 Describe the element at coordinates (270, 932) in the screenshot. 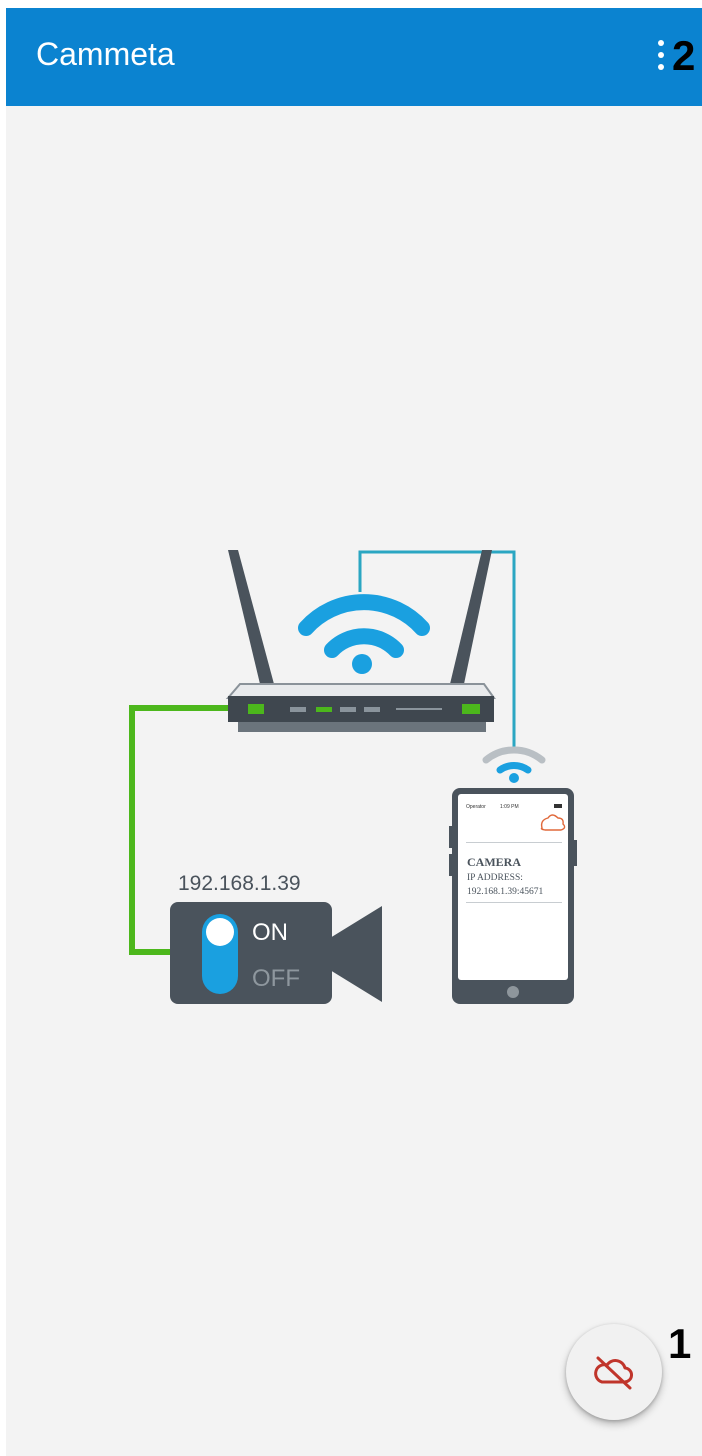

I see `switch-on-label: ON` at that location.